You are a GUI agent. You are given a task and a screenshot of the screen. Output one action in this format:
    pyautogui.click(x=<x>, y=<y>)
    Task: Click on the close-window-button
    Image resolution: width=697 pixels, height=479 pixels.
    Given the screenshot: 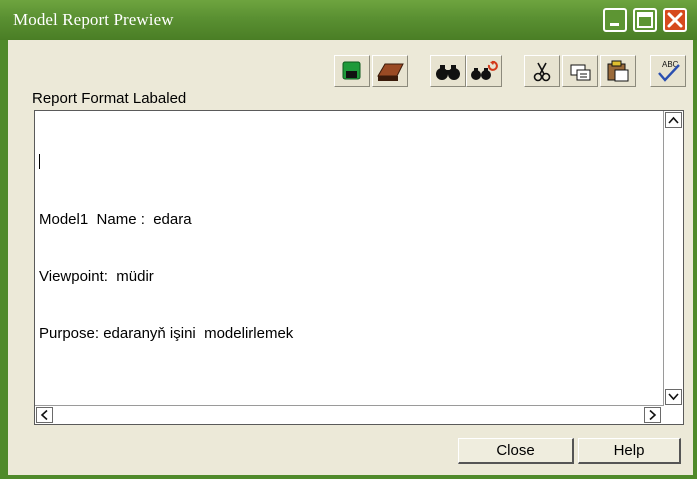 What is the action you would take?
    pyautogui.click(x=675, y=20)
    